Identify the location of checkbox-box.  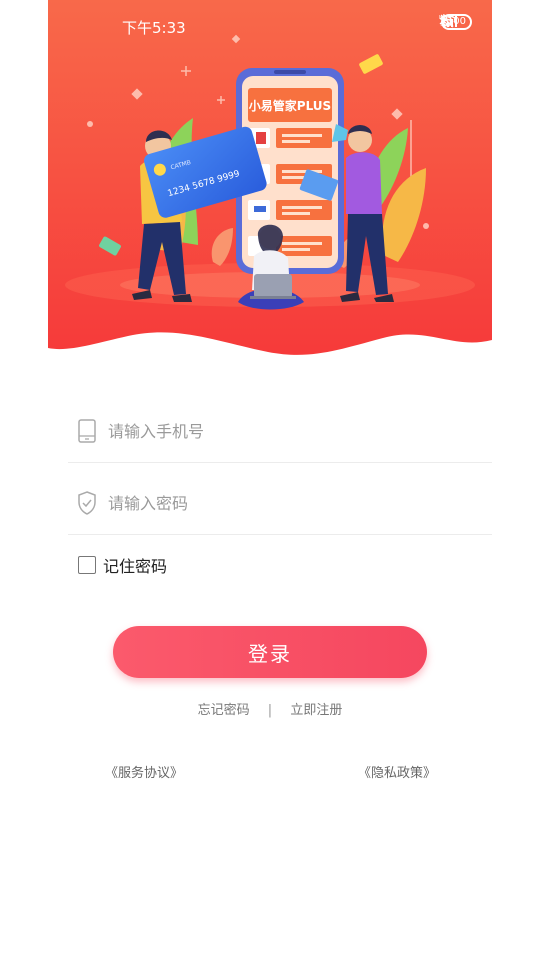
(87, 565).